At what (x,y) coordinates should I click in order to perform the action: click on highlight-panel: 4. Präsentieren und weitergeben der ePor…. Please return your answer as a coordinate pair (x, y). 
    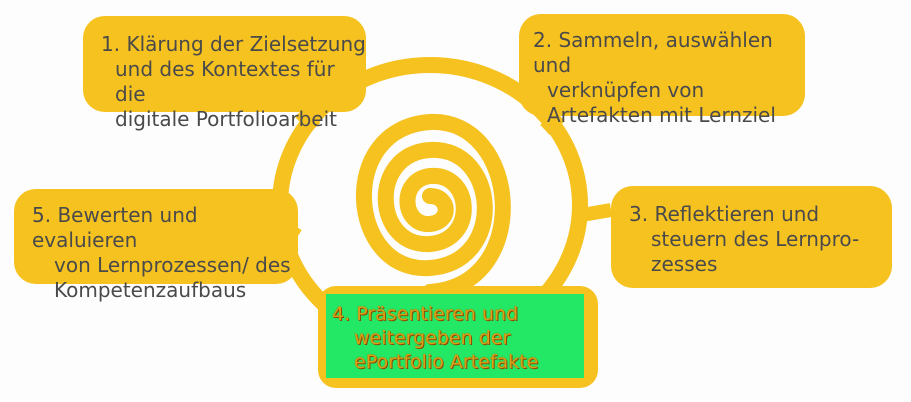
    Looking at the image, I should click on (455, 336).